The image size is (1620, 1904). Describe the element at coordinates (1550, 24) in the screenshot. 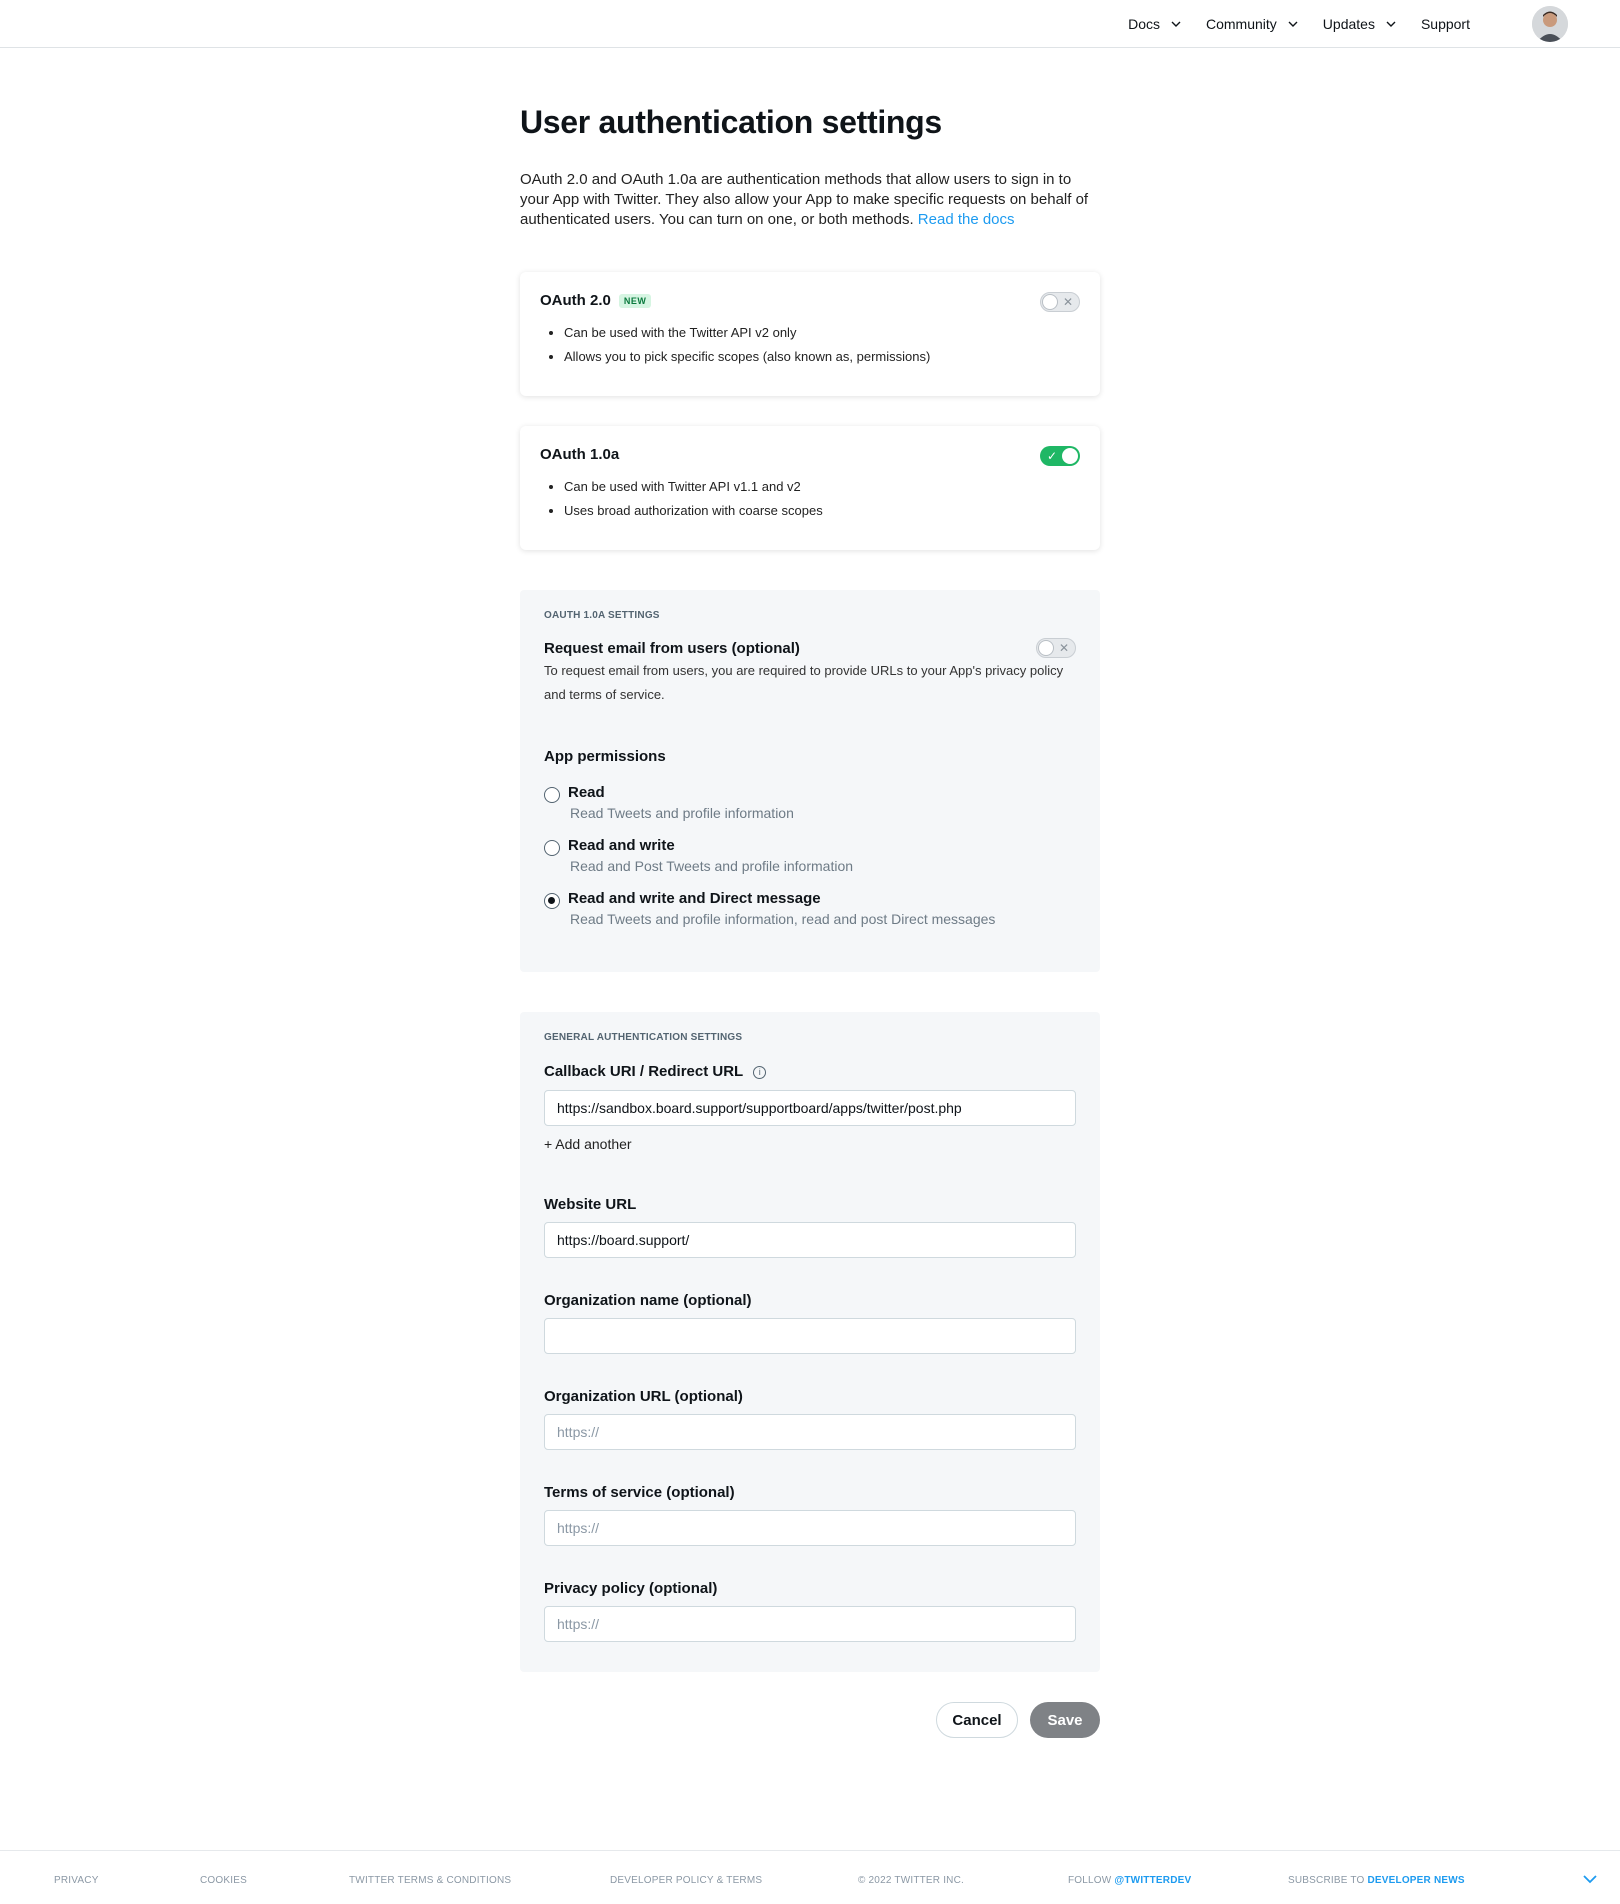

I see `user-avatar-icon` at that location.